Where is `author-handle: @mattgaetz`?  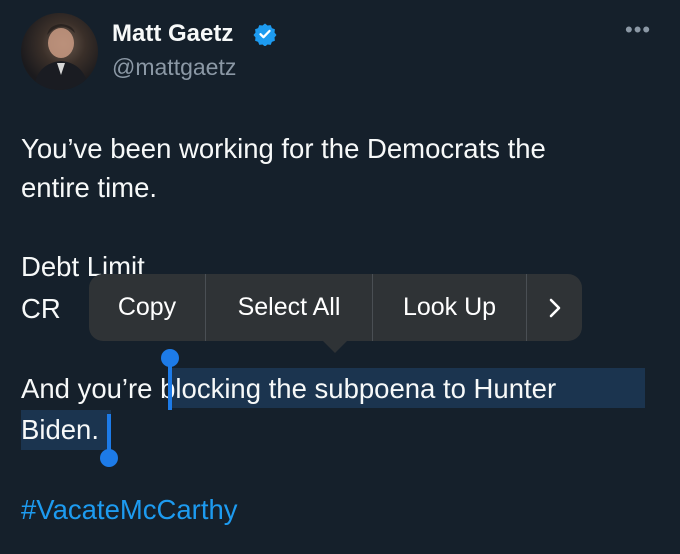 author-handle: @mattgaetz is located at coordinates (174, 67).